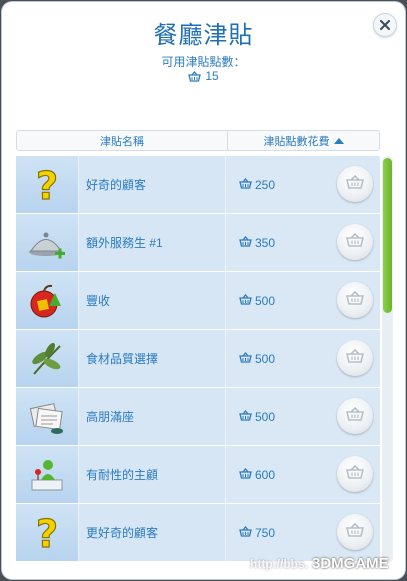 The width and height of the screenshot is (407, 581). What do you see at coordinates (203, 76) in the screenshot?
I see `available-points: 15` at bounding box center [203, 76].